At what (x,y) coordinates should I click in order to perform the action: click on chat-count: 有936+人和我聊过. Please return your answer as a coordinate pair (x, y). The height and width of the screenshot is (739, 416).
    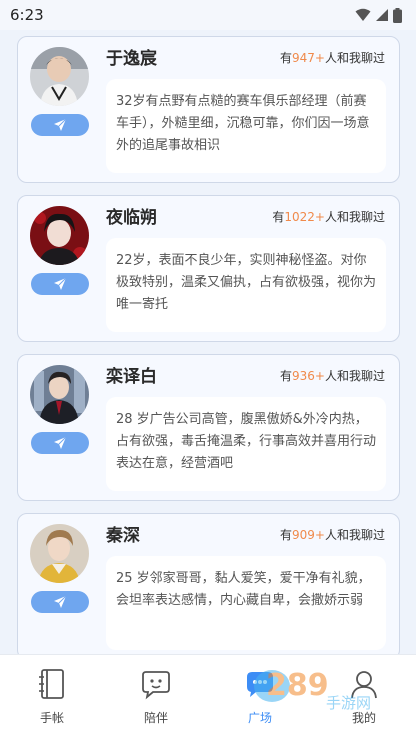
    Looking at the image, I should click on (332, 376).